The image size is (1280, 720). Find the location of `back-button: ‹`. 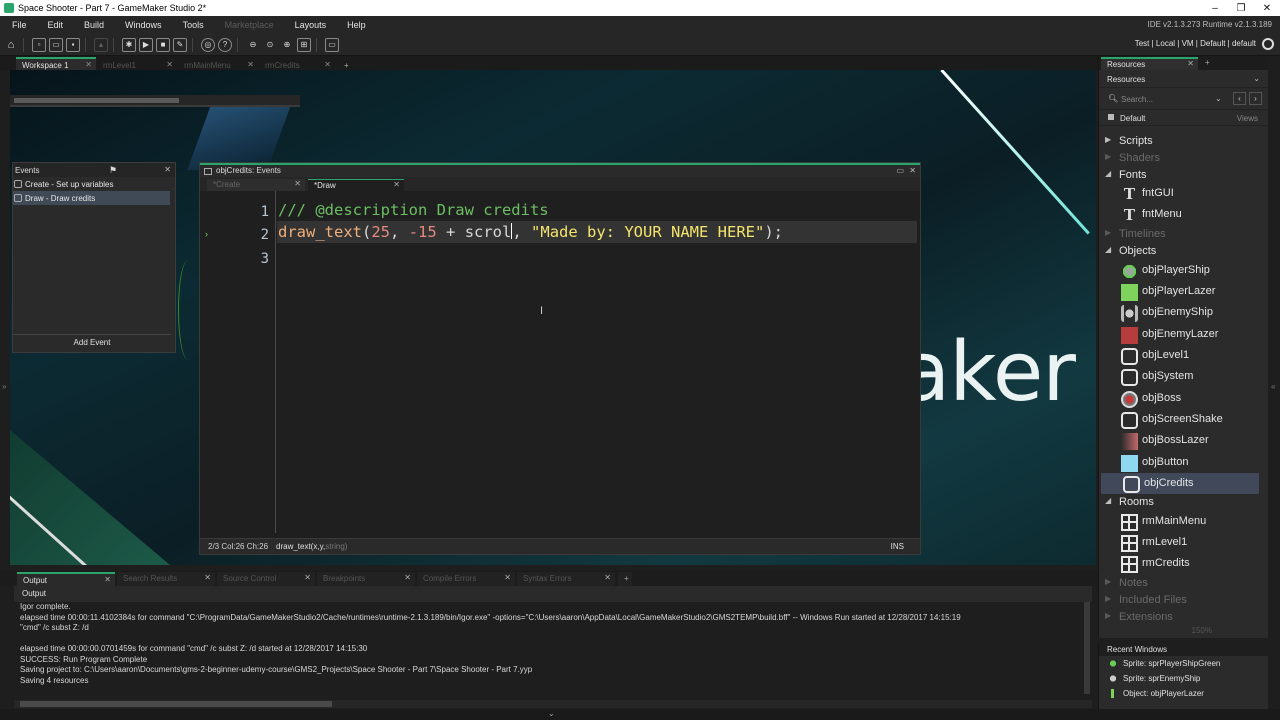

back-button: ‹ is located at coordinates (1239, 98).